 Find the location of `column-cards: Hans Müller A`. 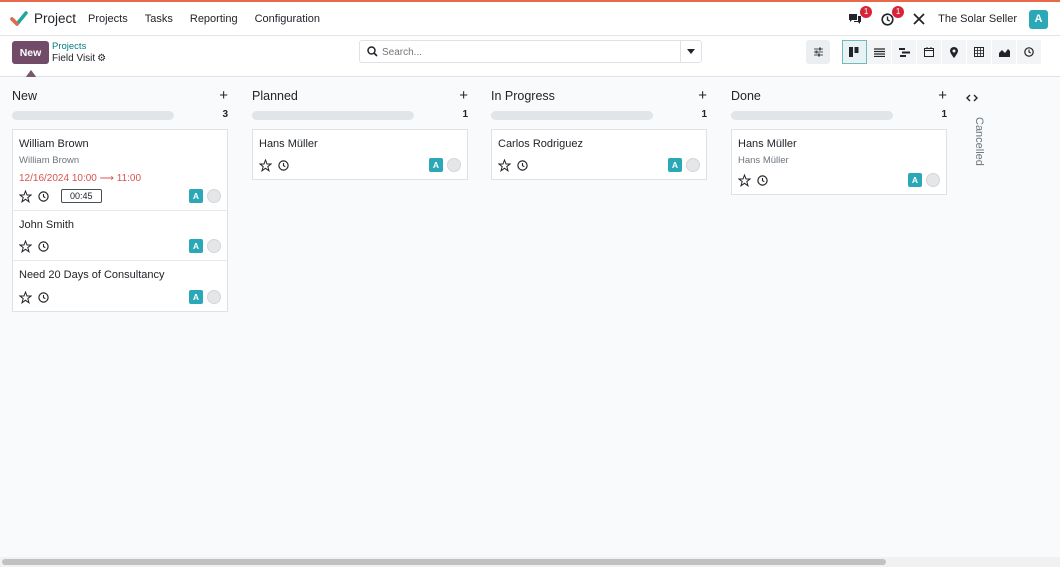

column-cards: Hans Müller A is located at coordinates (360, 154).